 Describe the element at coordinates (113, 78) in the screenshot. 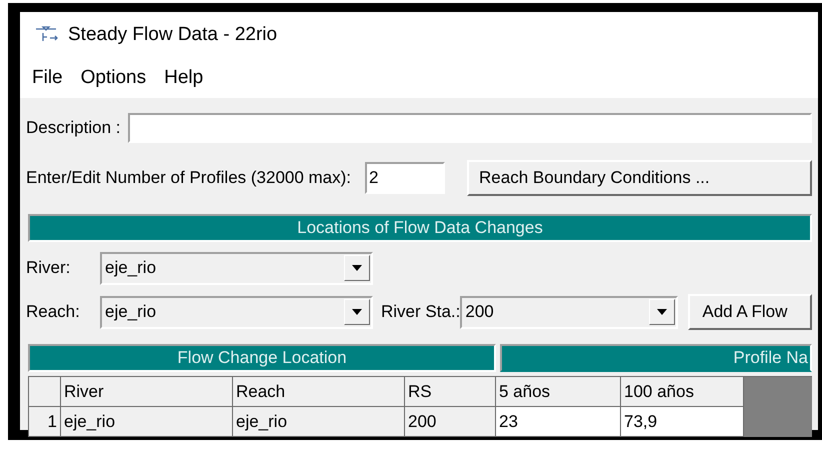

I see `menu-item: Options` at that location.